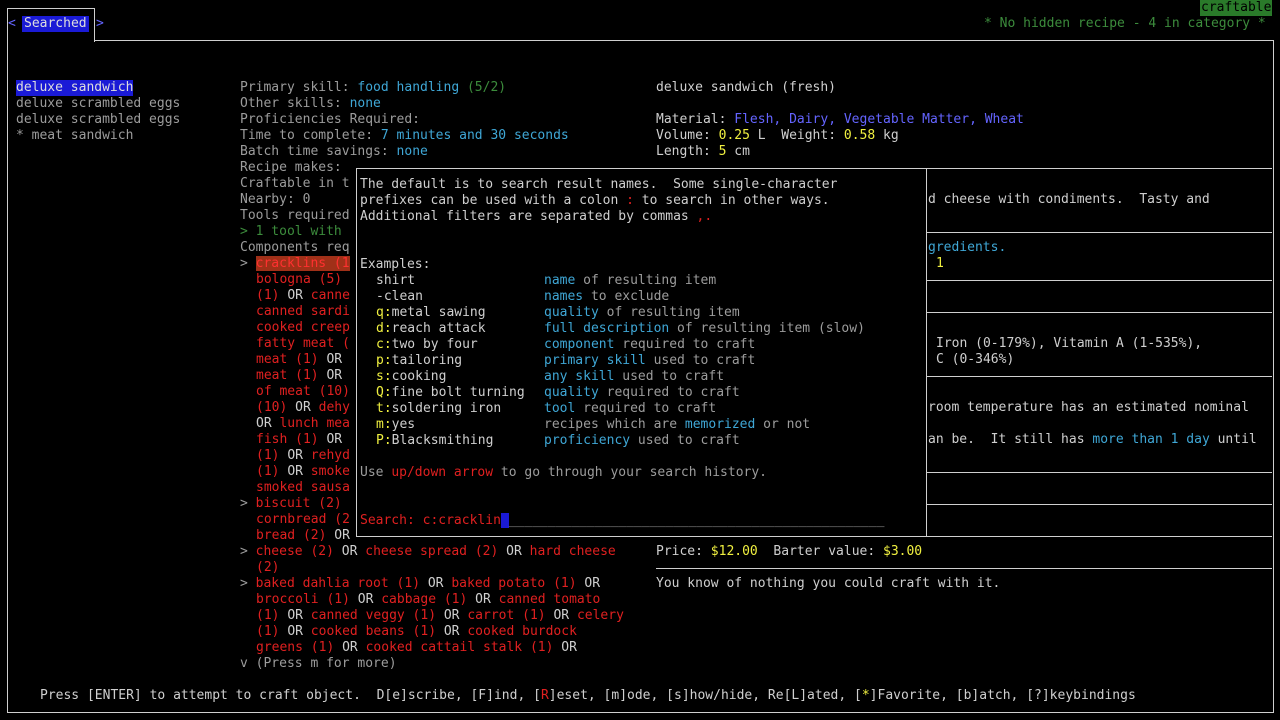 This screenshot has width=1280, height=720. What do you see at coordinates (783, 424) in the screenshot?
I see `example-text: or not` at bounding box center [783, 424].